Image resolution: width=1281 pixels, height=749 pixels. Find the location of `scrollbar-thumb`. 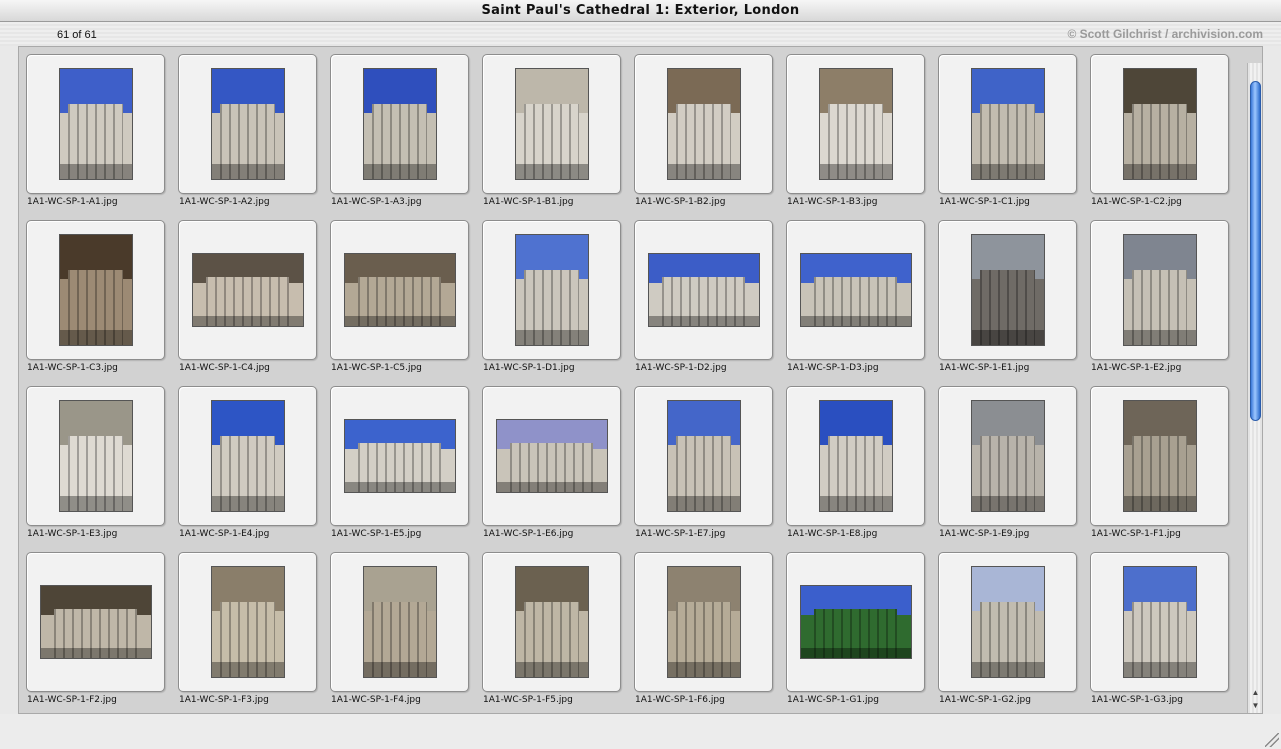

scrollbar-thumb is located at coordinates (1255, 251).